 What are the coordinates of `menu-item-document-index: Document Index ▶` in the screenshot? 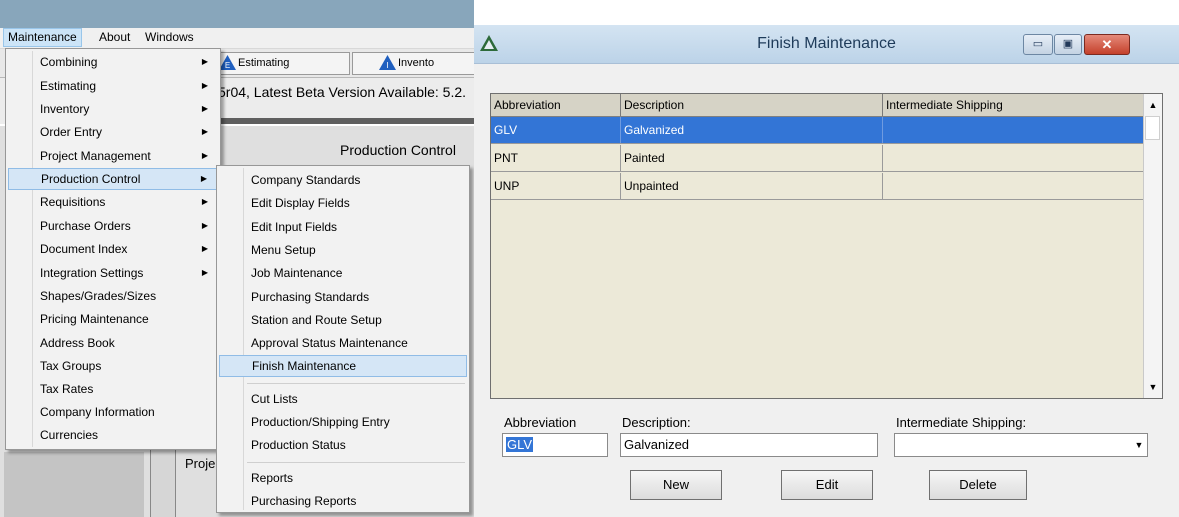 It's located at (113, 249).